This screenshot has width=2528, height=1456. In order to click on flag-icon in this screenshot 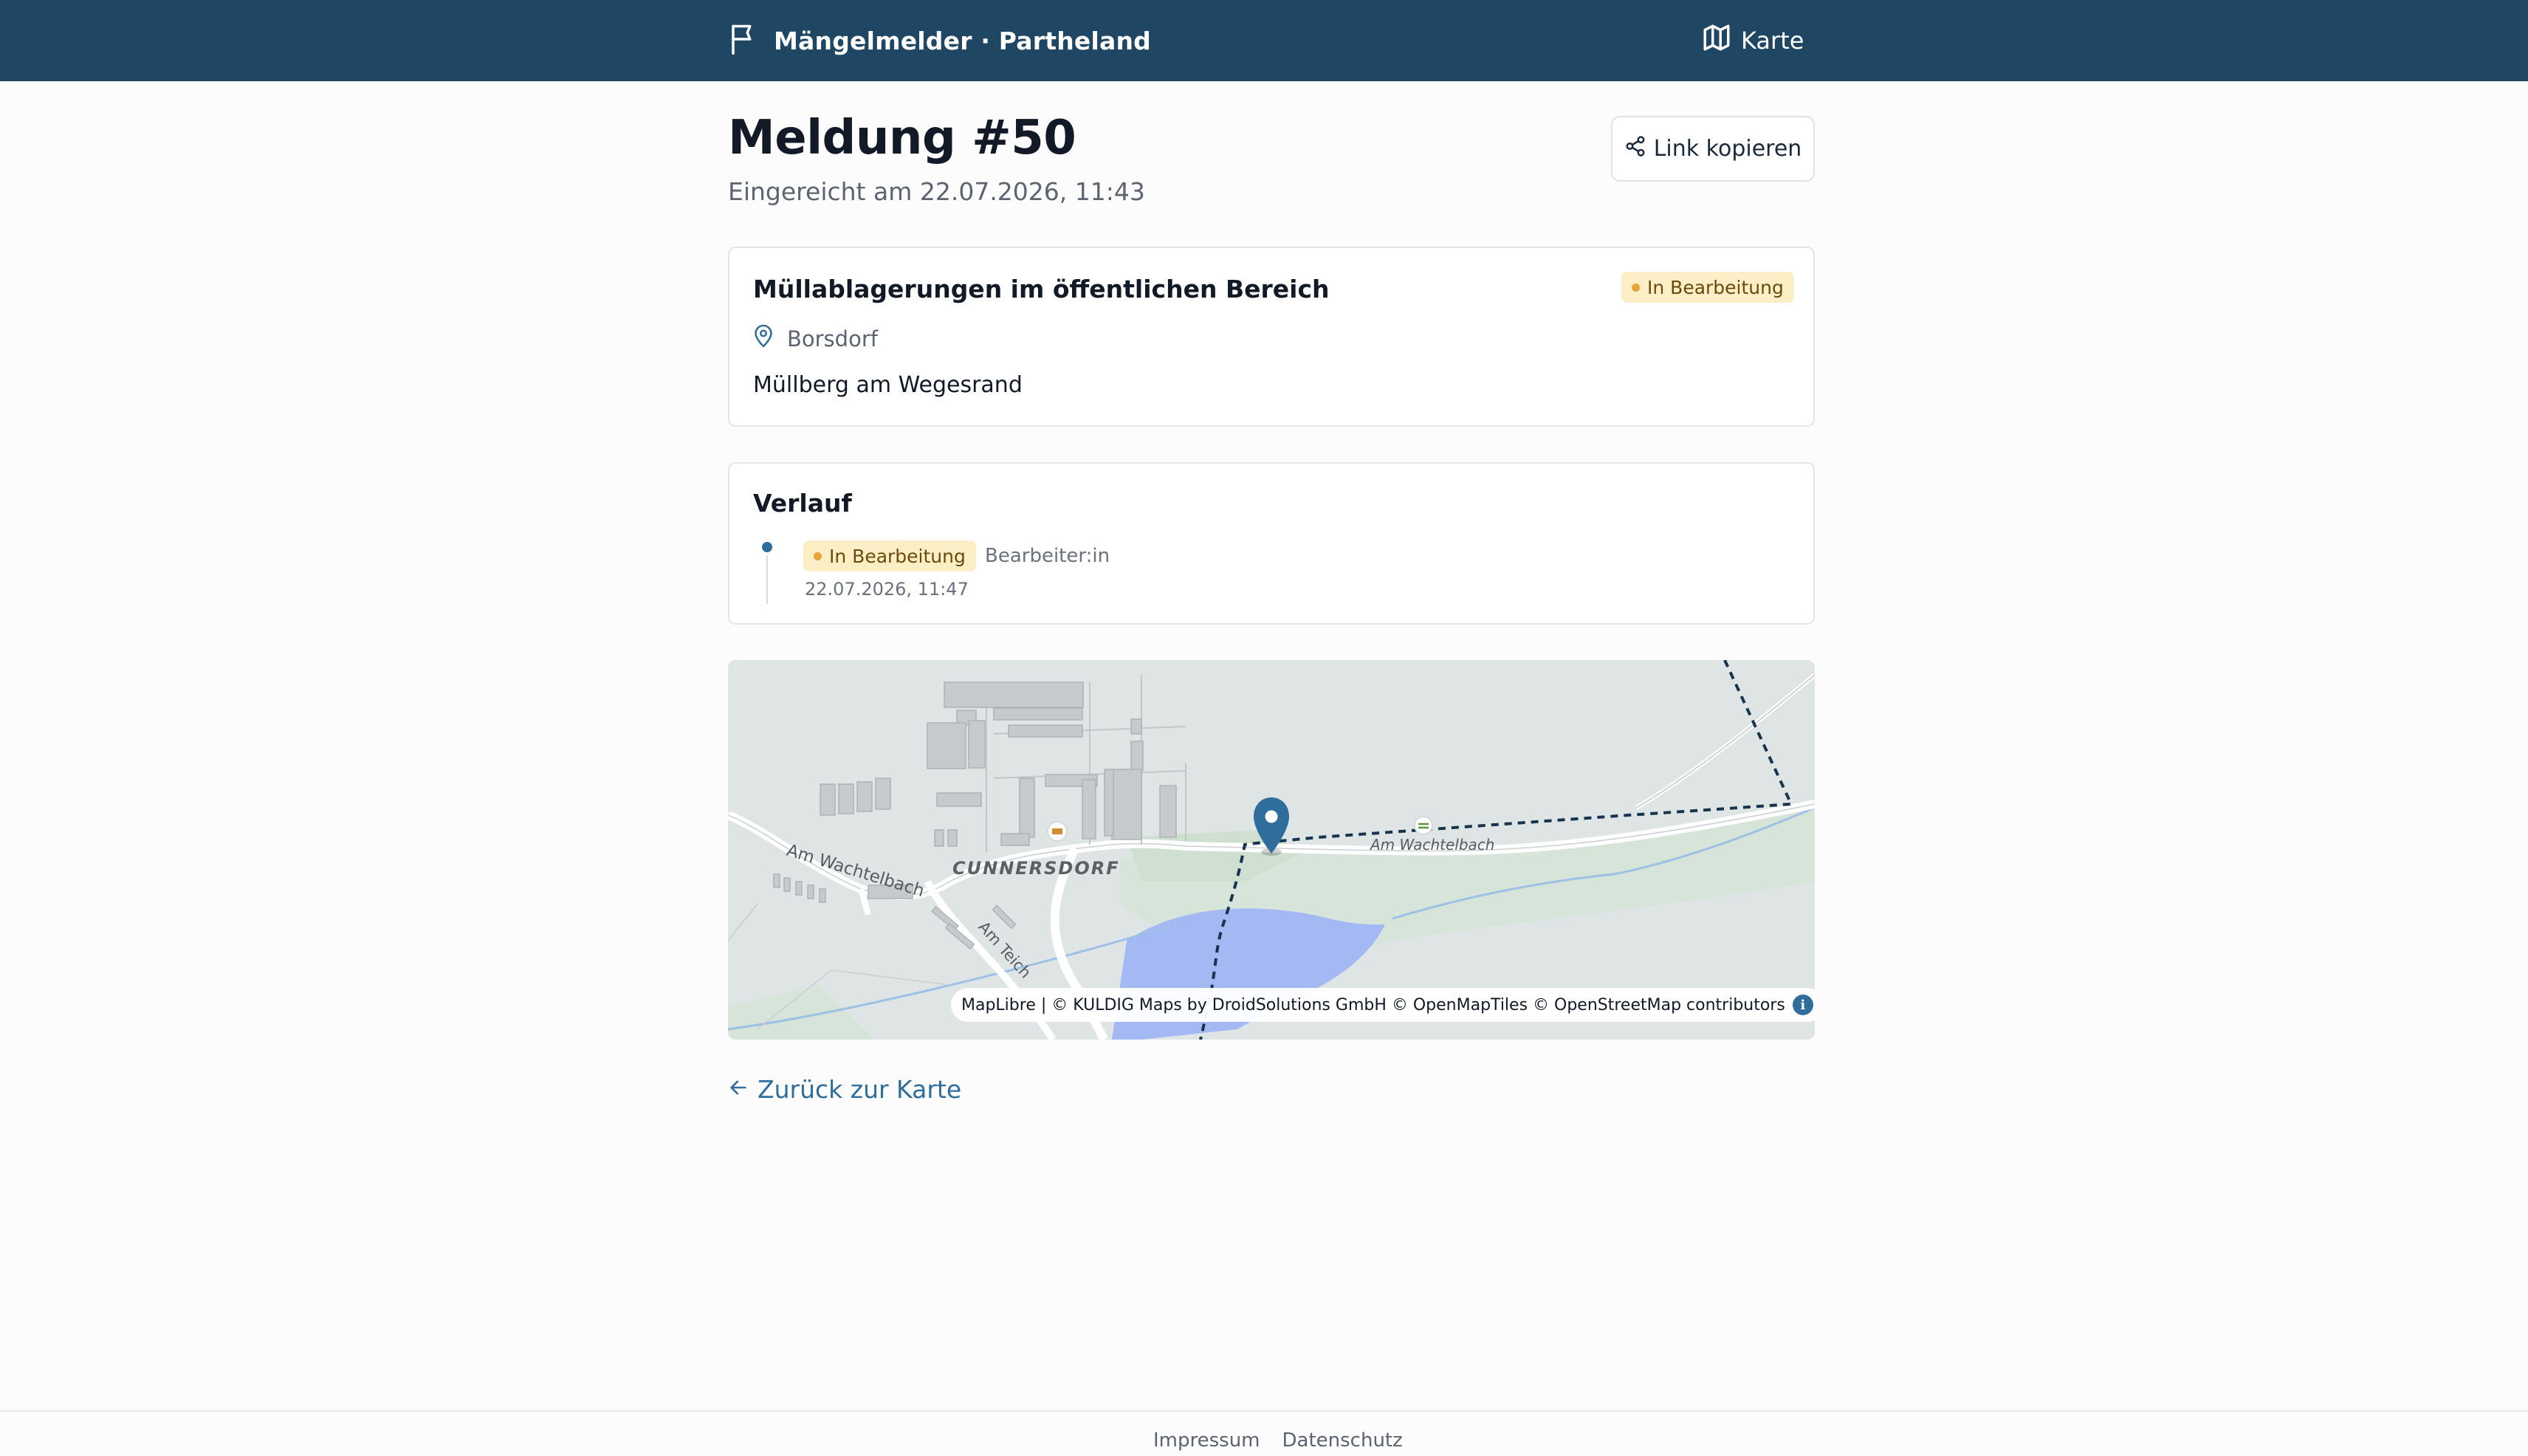, I will do `click(743, 40)`.